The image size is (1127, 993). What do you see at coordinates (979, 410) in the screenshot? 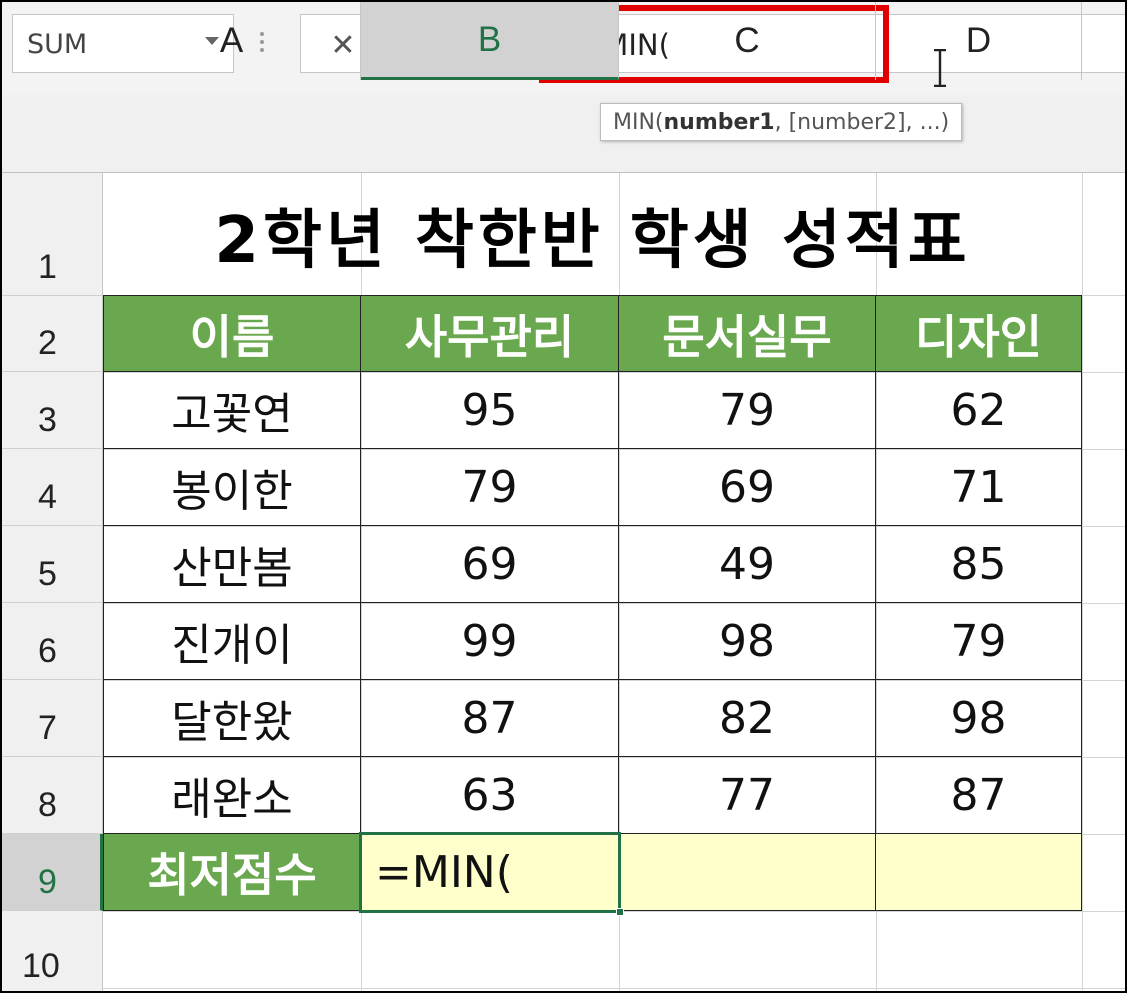
I see `score-cell: 62` at bounding box center [979, 410].